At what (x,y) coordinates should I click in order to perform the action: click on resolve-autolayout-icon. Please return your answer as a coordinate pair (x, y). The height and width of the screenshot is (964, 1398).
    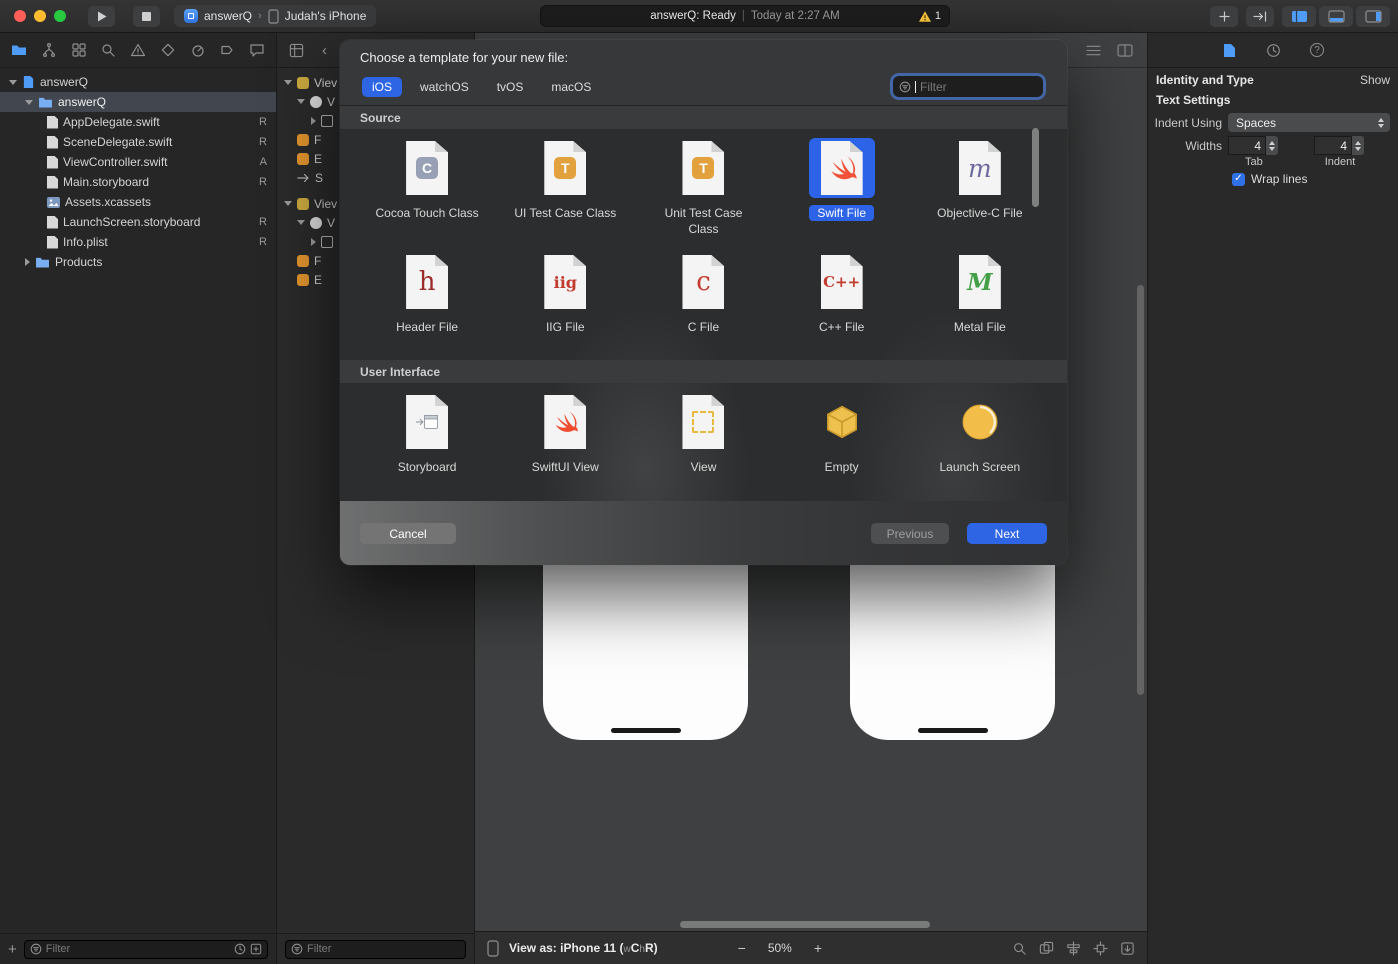
    Looking at the image, I should click on (1127, 948).